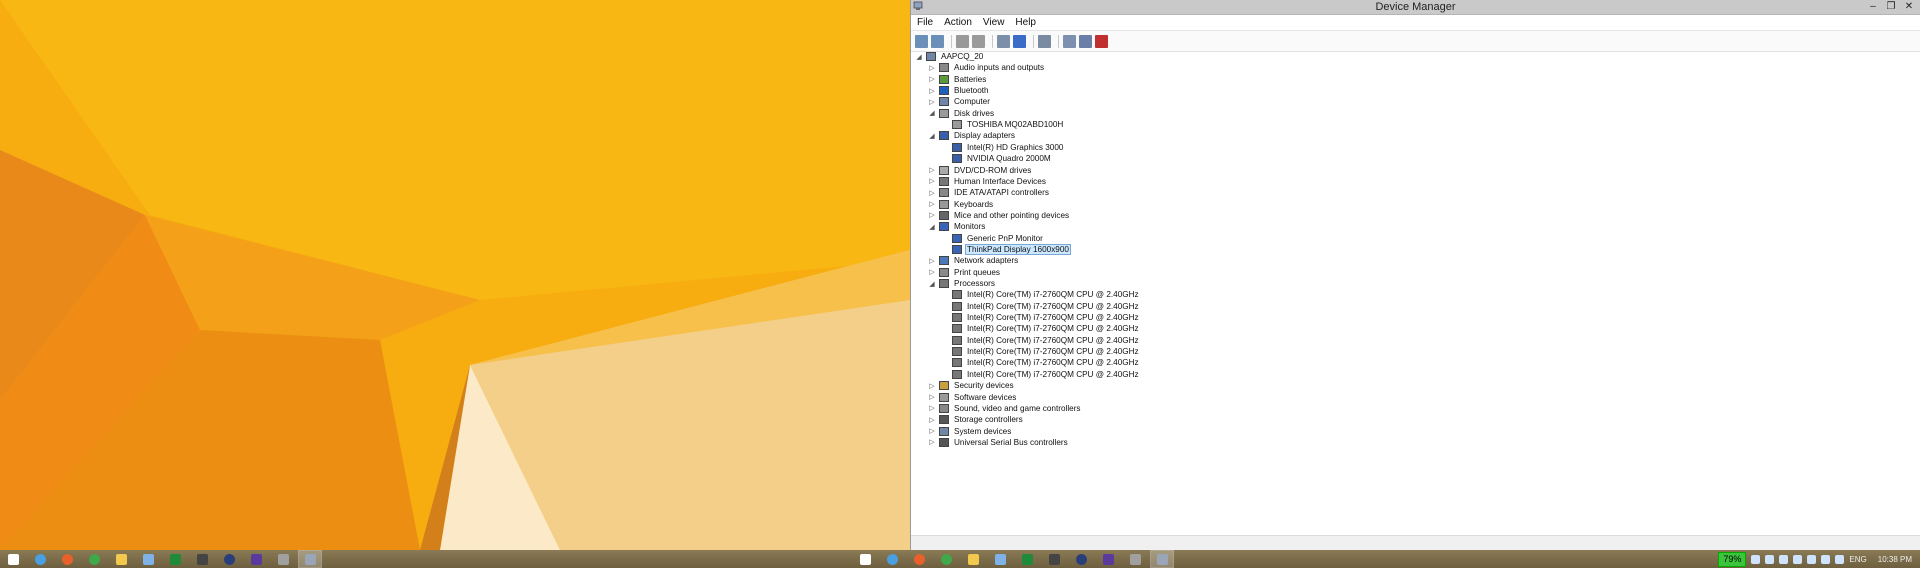 The width and height of the screenshot is (1920, 568). What do you see at coordinates (970, 431) in the screenshot?
I see `tree-item: ▷ System devices` at bounding box center [970, 431].